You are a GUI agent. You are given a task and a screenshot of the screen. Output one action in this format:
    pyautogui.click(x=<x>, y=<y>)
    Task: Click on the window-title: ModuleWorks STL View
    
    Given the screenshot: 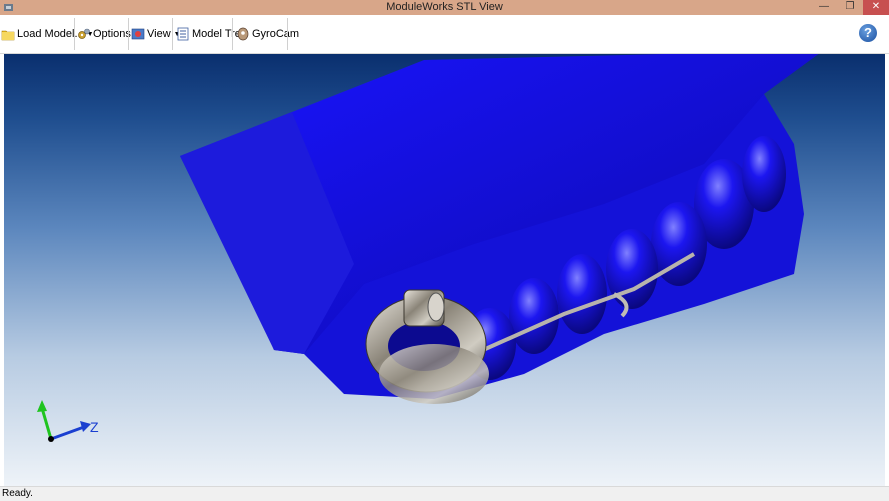 What is the action you would take?
    pyautogui.click(x=444, y=7)
    